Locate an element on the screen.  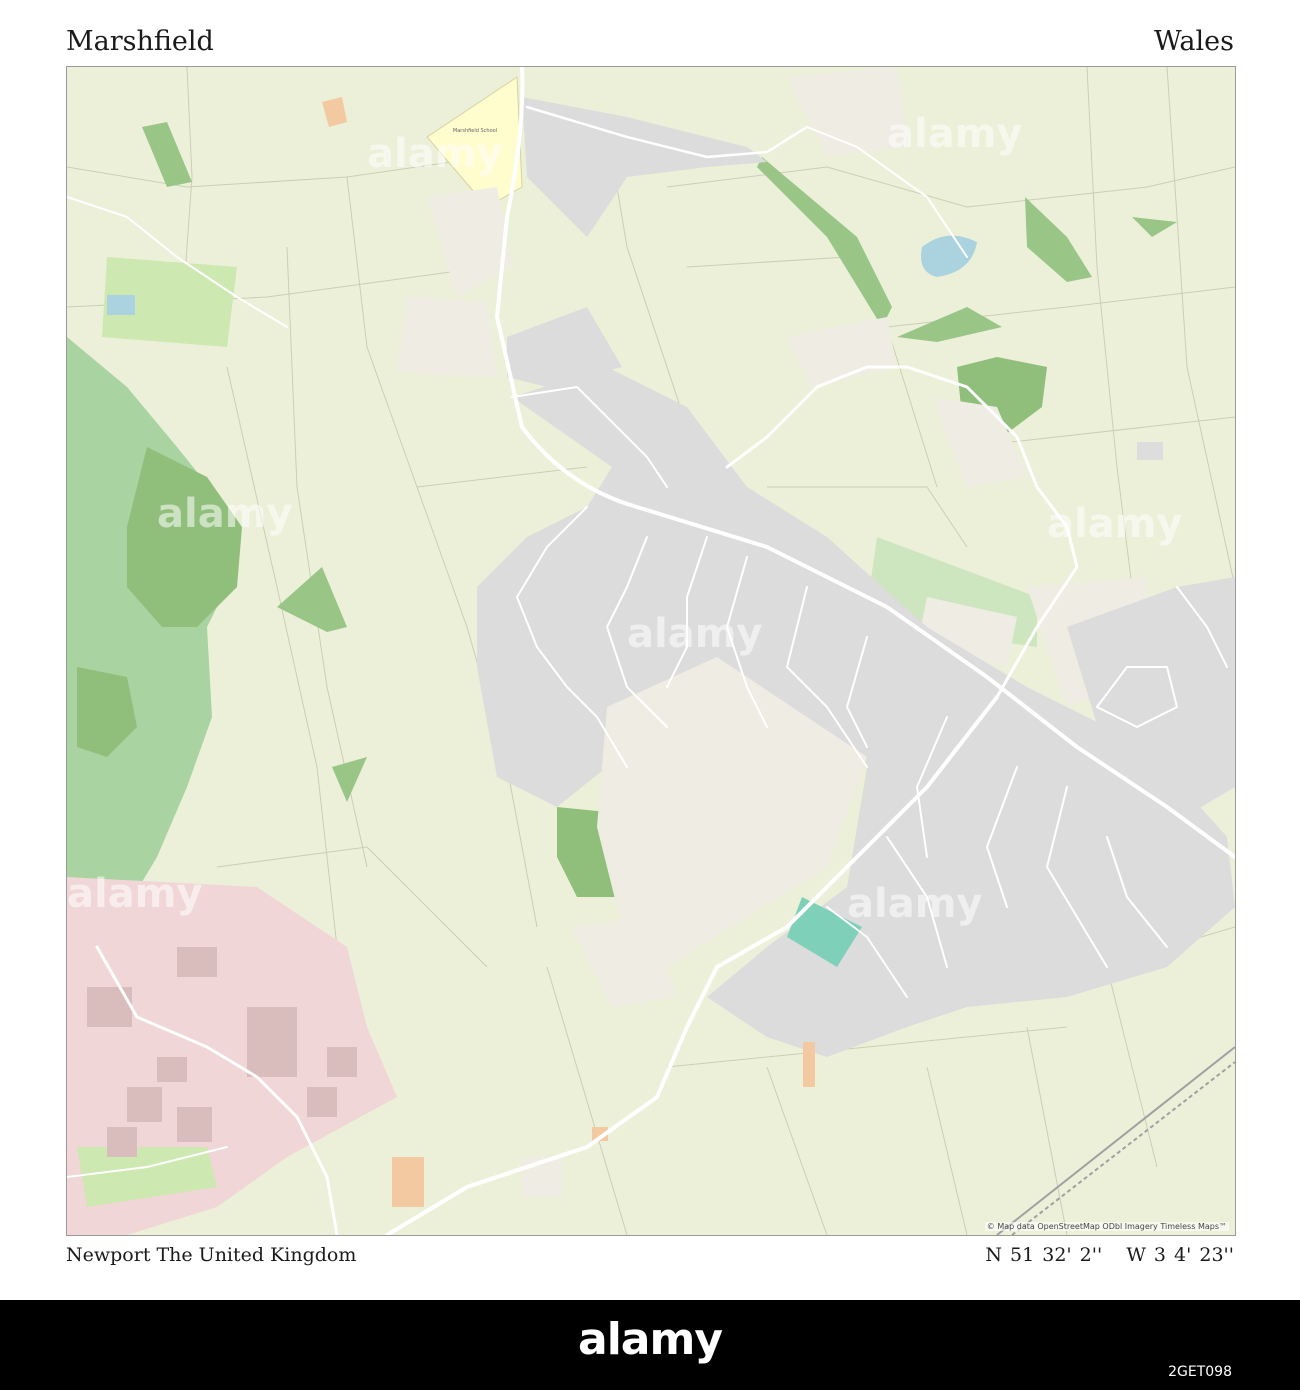
brand-logo: alamy is located at coordinates (650, 1339).